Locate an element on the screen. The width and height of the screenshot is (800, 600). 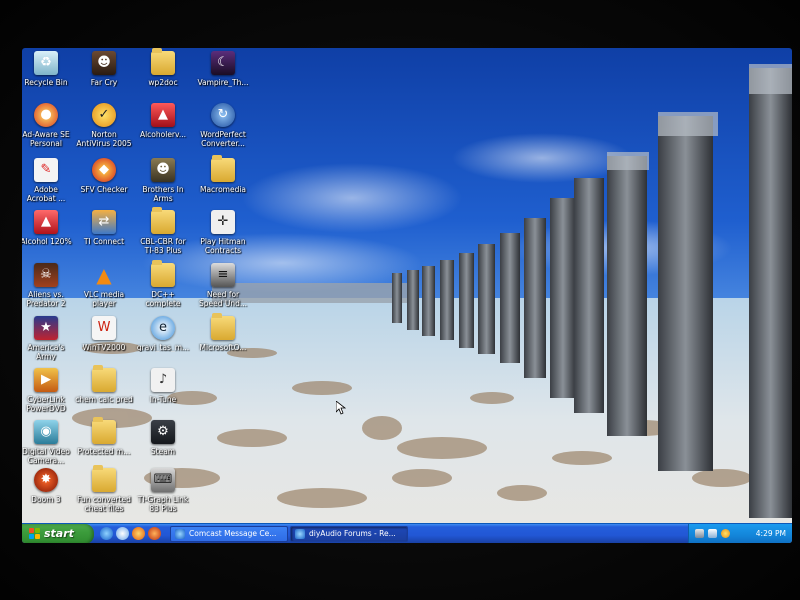
norton-antivirus-icon: ✓ is located at coordinates (104, 115).